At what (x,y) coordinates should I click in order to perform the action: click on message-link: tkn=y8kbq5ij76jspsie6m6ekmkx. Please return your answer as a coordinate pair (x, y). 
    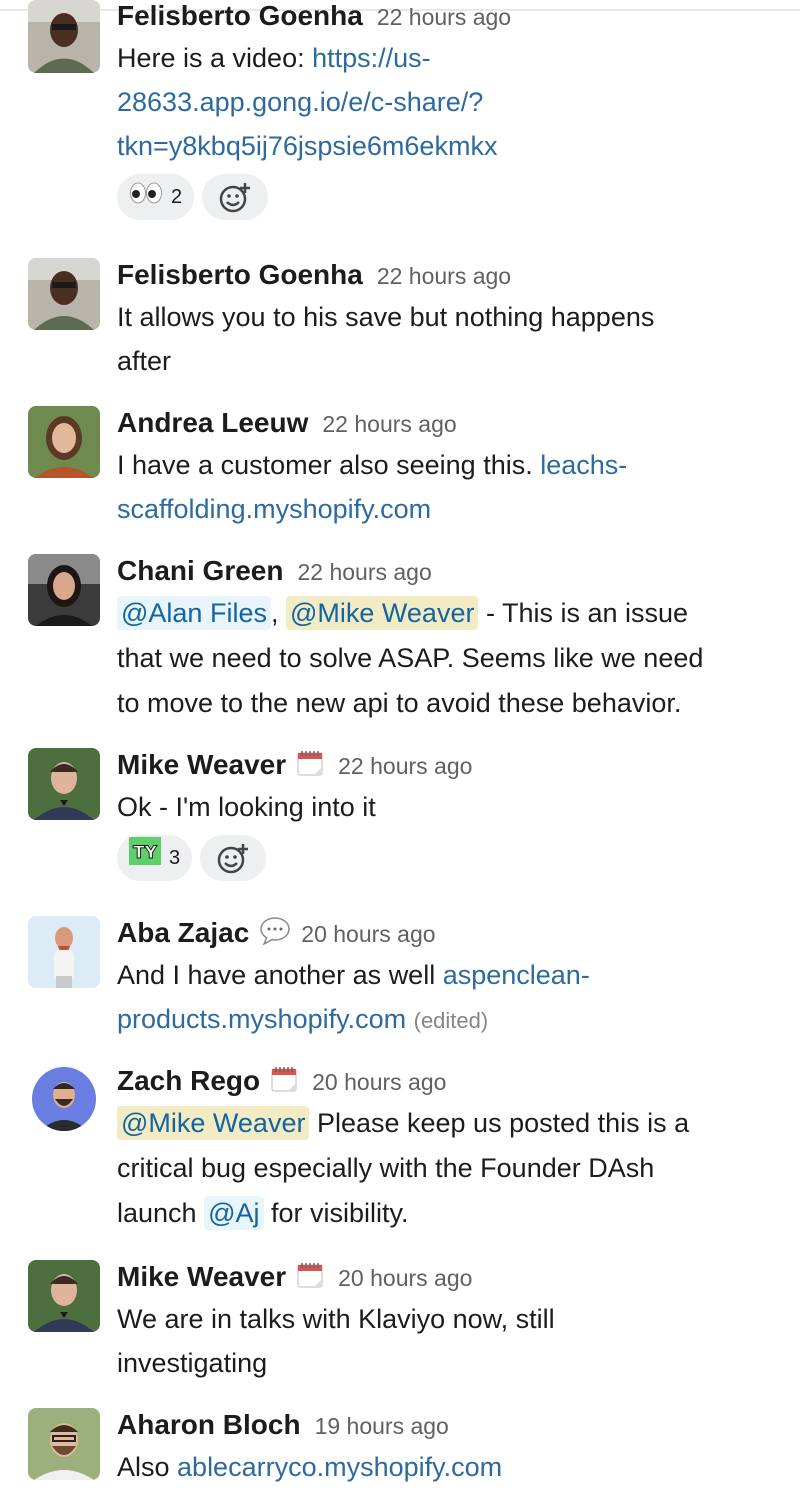
    Looking at the image, I should click on (307, 146).